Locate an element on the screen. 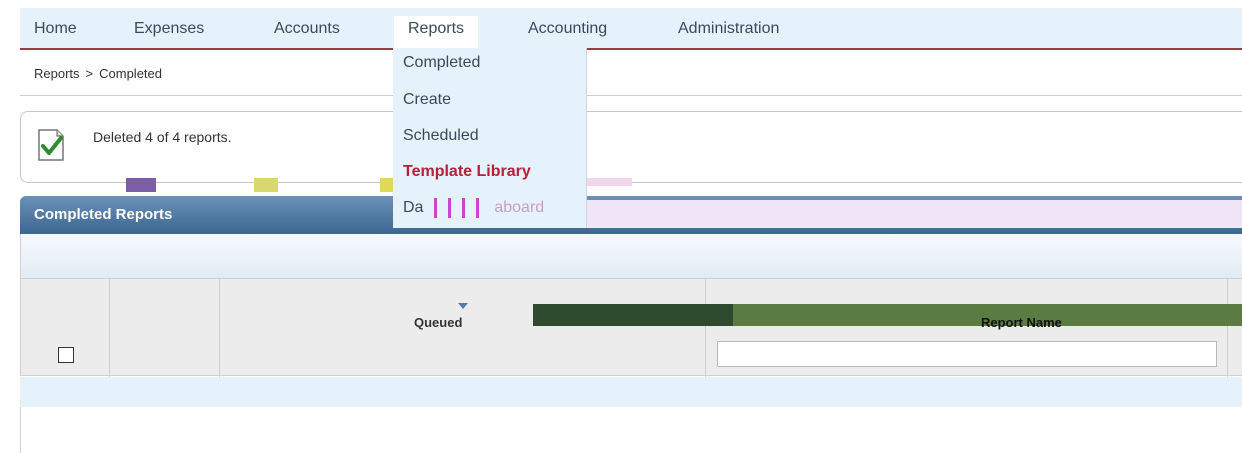 The width and height of the screenshot is (1242, 453). breadcrumb-current: Completed is located at coordinates (130, 73).